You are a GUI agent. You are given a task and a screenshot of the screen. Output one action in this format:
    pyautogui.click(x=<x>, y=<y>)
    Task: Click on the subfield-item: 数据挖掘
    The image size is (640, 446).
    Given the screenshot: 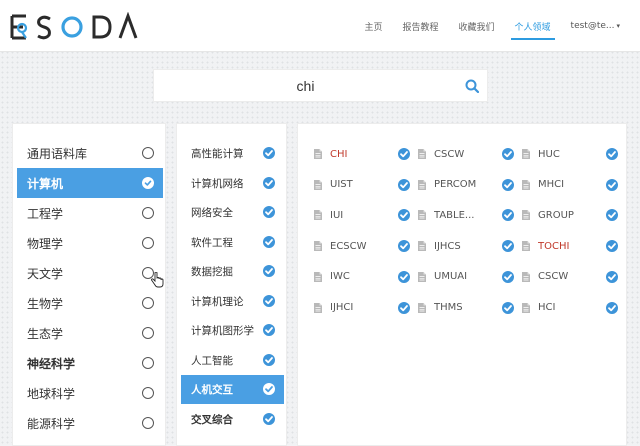 What is the action you would take?
    pyautogui.click(x=232, y=271)
    